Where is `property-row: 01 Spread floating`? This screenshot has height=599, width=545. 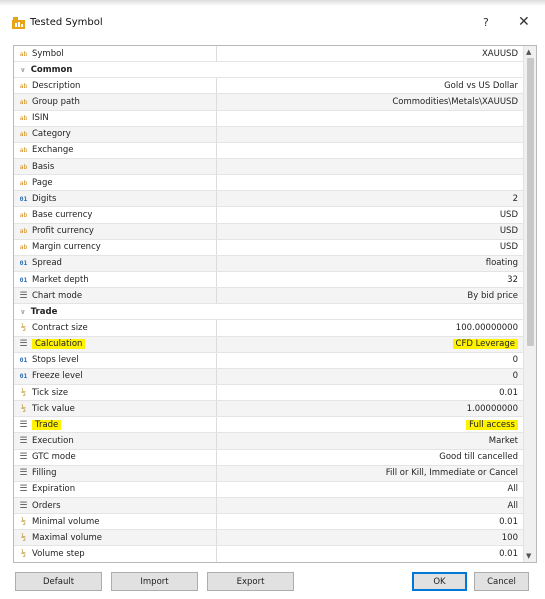 property-row: 01 Spread floating is located at coordinates (269, 263).